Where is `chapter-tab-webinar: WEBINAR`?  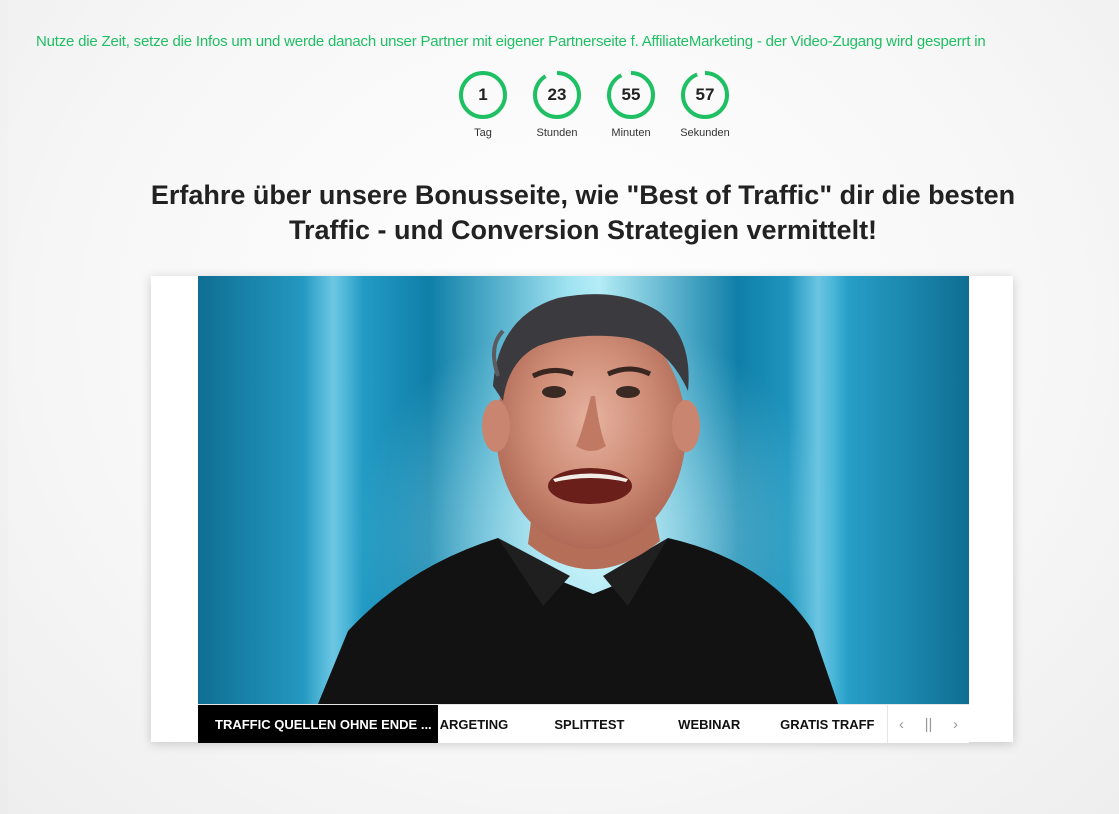
chapter-tab-webinar: WEBINAR is located at coordinates (709, 724).